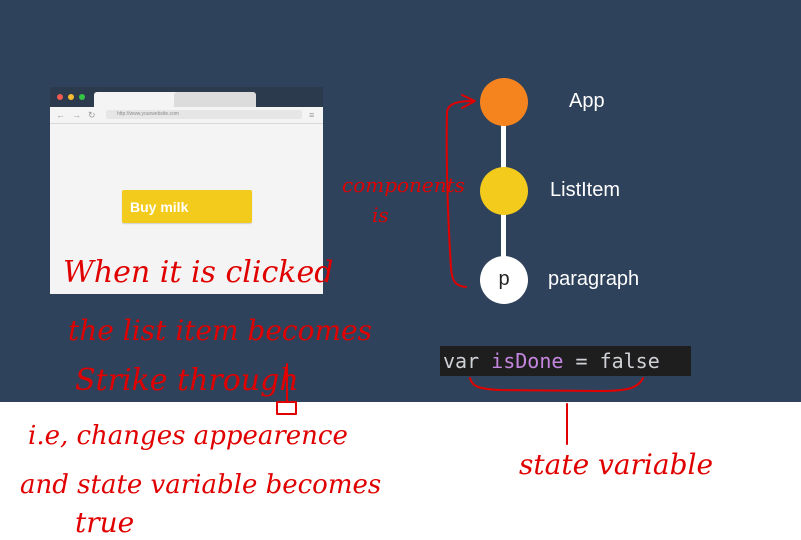 The width and height of the screenshot is (801, 540). Describe the element at coordinates (616, 464) in the screenshot. I see `annotation-state-variable: state variable` at that location.